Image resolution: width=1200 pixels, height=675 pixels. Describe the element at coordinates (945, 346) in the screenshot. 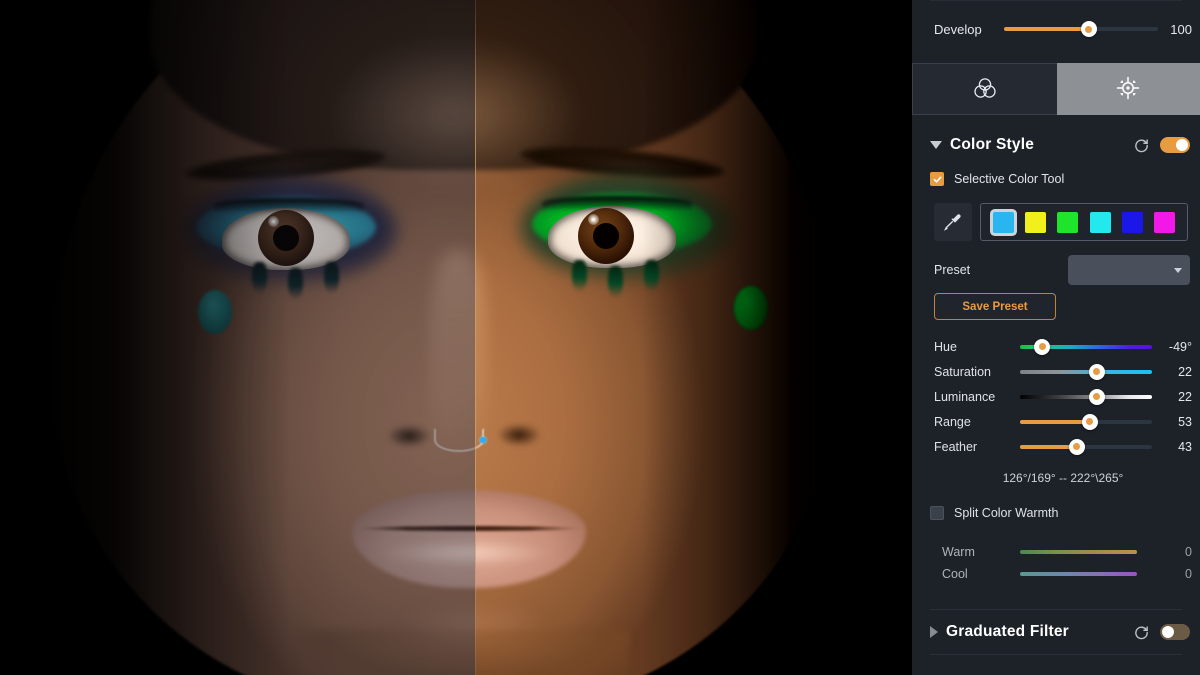

I see `slider-label-hue: Hue` at that location.